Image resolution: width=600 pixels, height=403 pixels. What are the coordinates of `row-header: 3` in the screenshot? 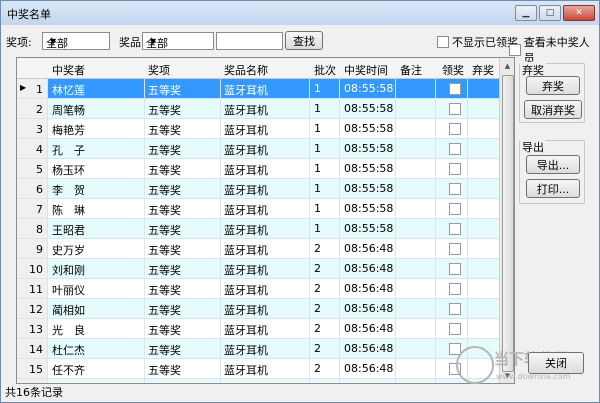 It's located at (32, 128).